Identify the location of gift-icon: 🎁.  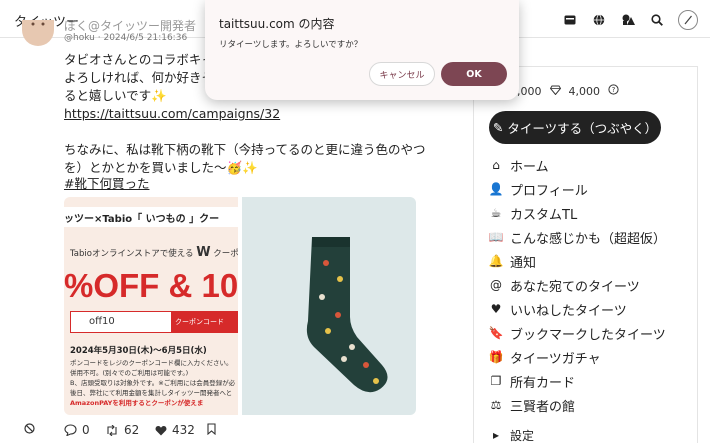
(496, 357).